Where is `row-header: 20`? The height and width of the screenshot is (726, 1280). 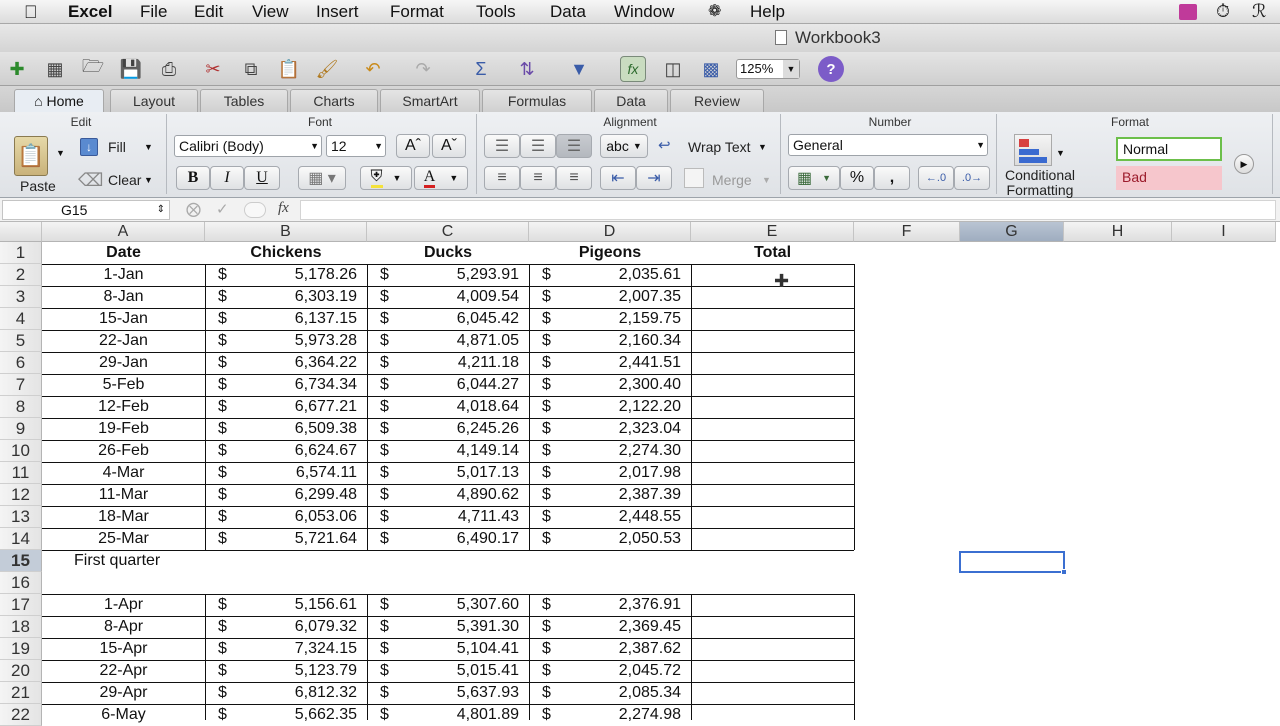 row-header: 20 is located at coordinates (21, 671).